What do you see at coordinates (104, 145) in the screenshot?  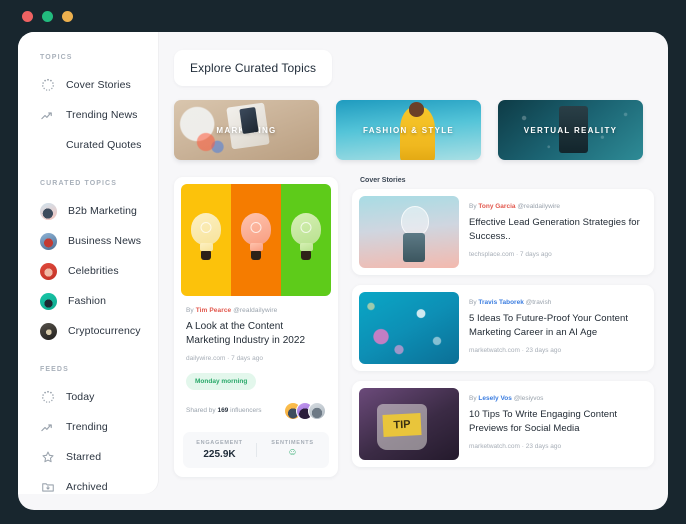 I see `sidebar-item-label: Curated Quotes` at bounding box center [104, 145].